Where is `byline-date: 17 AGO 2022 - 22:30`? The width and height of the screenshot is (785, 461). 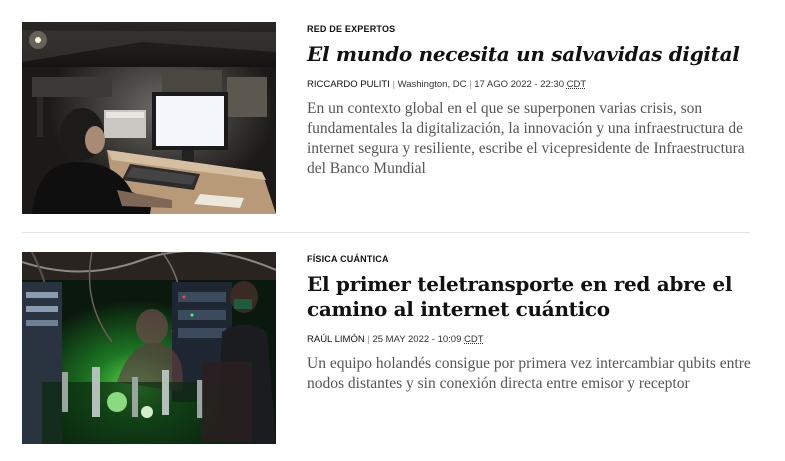 byline-date: 17 AGO 2022 - 22:30 is located at coordinates (519, 84).